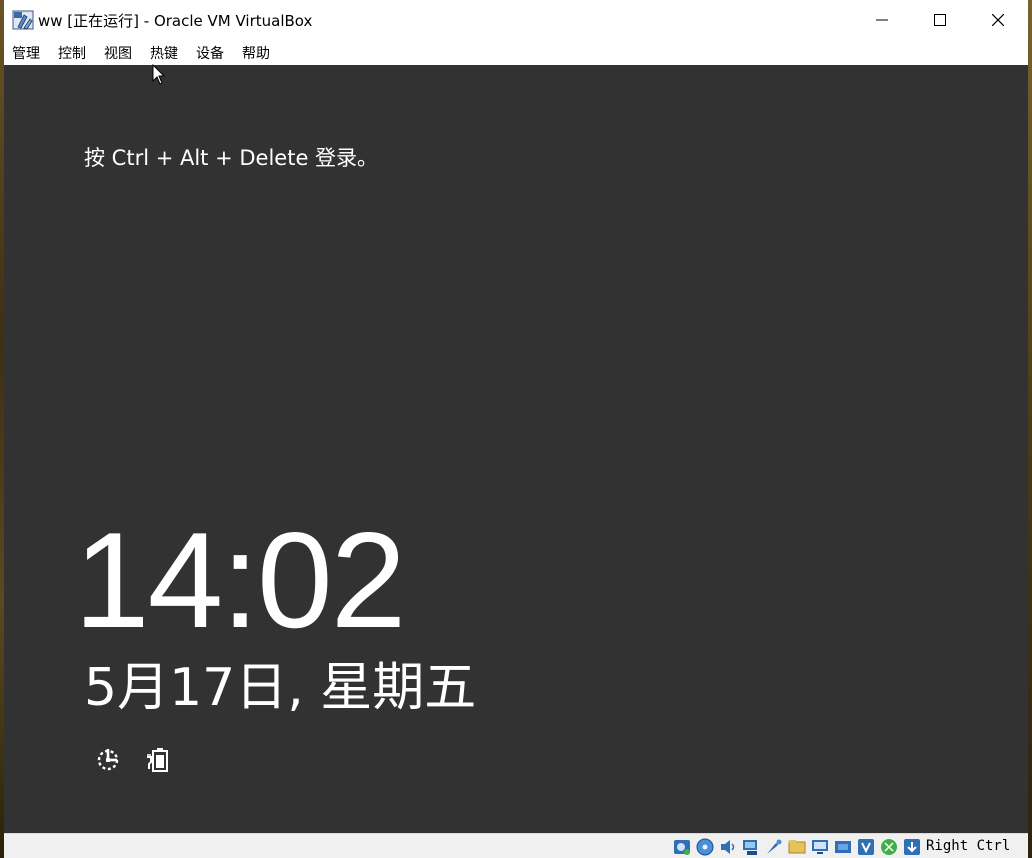  What do you see at coordinates (214, 53) in the screenshot?
I see `menu-devices: 设备` at bounding box center [214, 53].